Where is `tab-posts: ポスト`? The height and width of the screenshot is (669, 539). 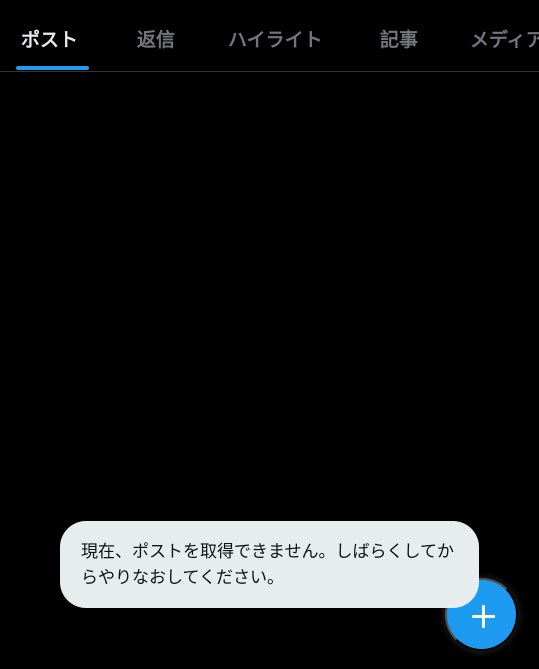 tab-posts: ポスト is located at coordinates (54, 35).